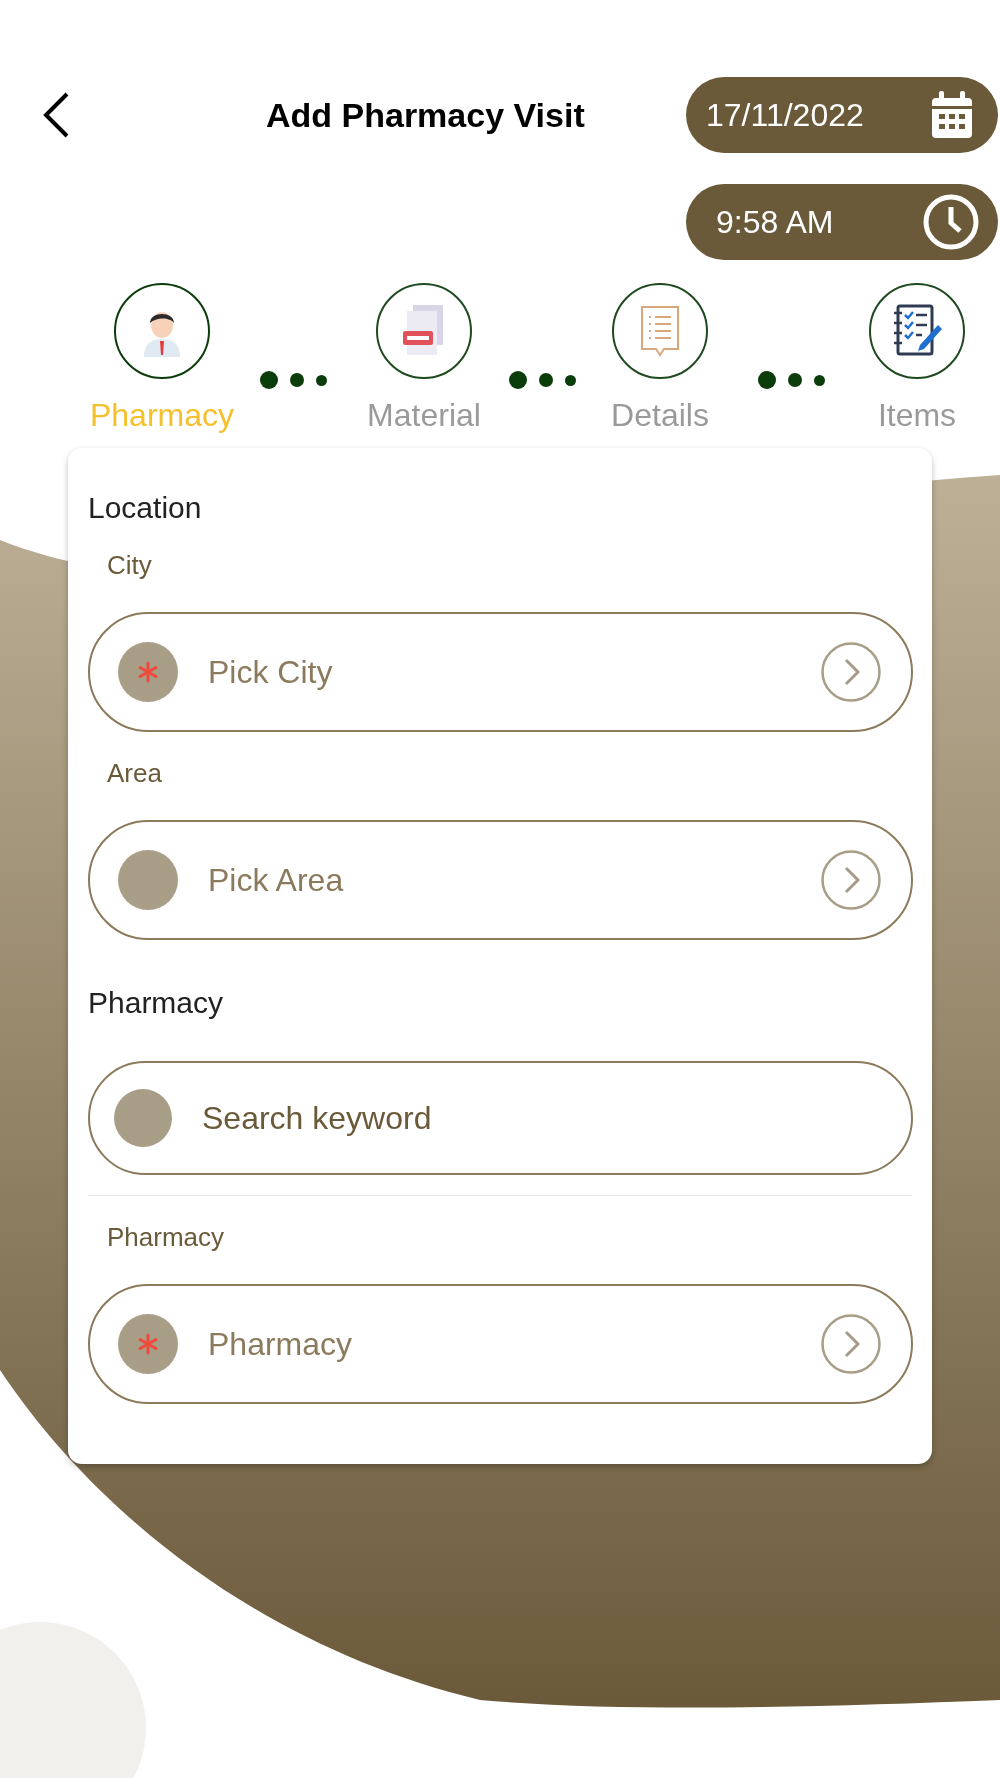 Image resolution: width=1000 pixels, height=1778 pixels. What do you see at coordinates (56, 115) in the screenshot?
I see `back-icon` at bounding box center [56, 115].